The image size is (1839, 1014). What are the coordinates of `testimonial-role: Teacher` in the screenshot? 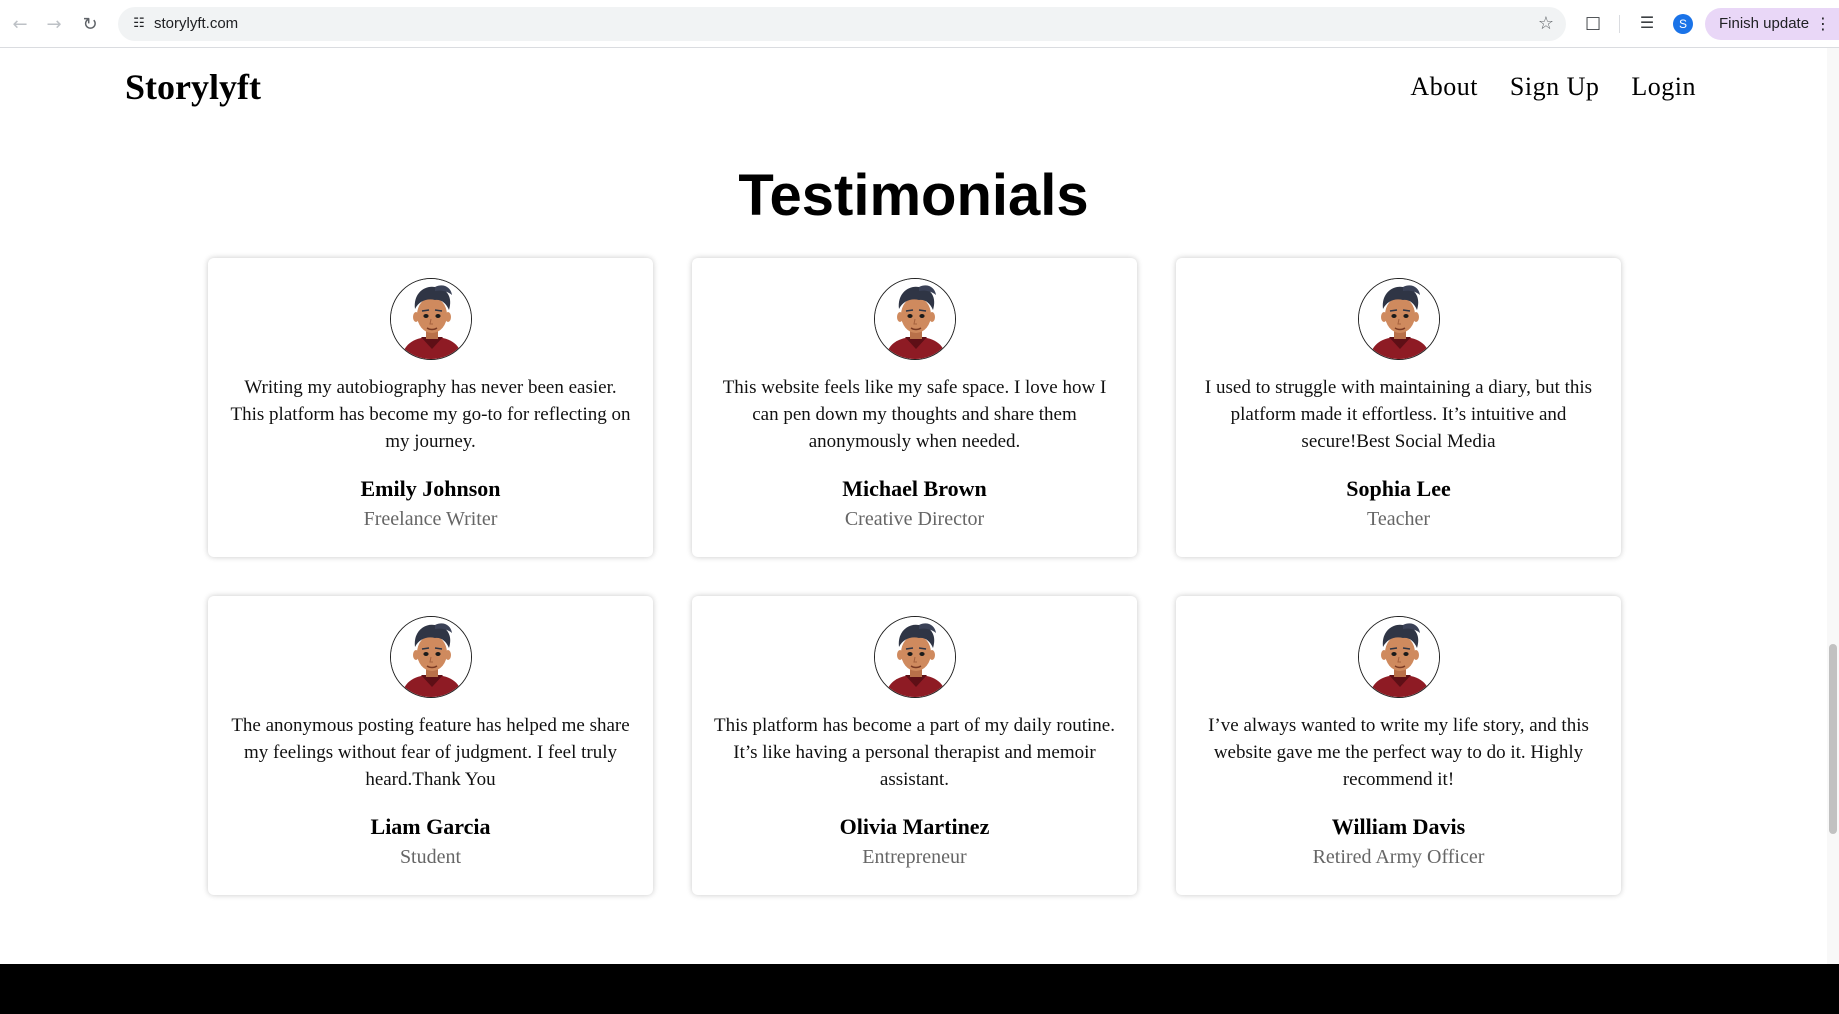 It's located at (1398, 519).